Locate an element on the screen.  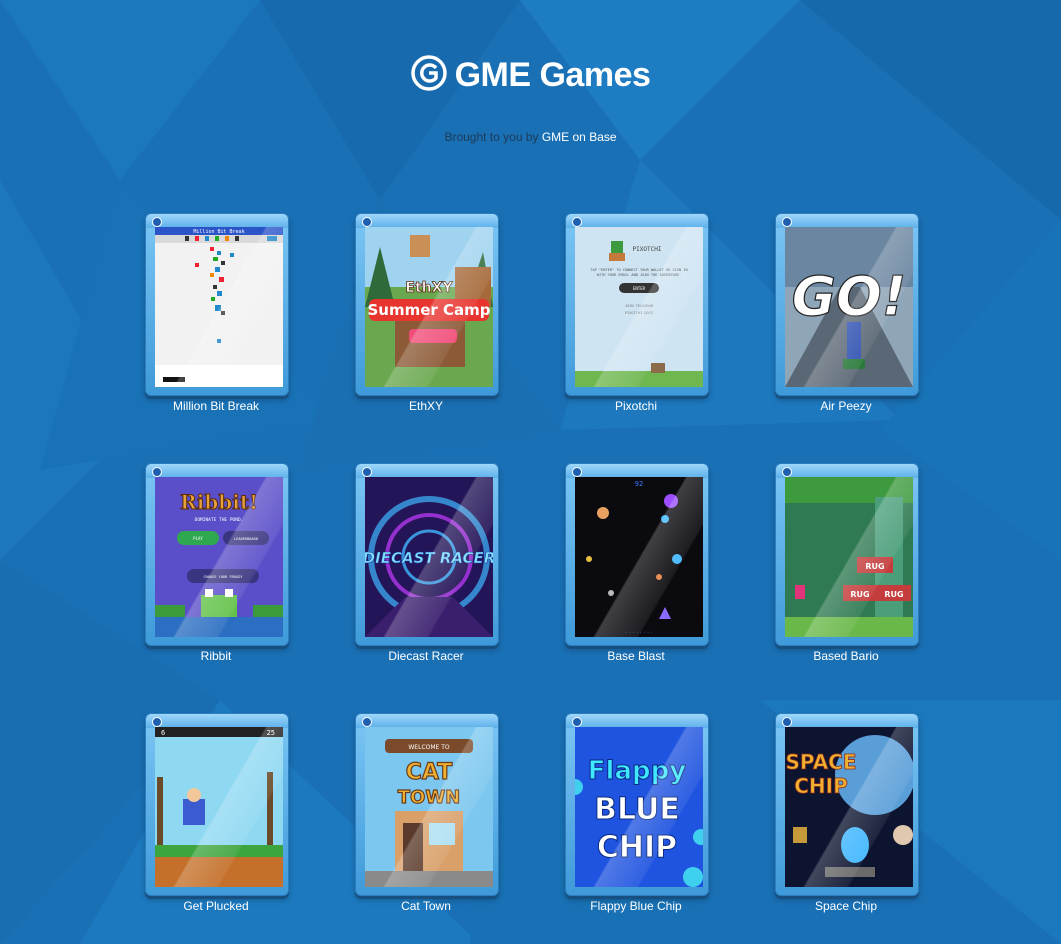
svg-text: ENTER is located at coordinates (639, 288).